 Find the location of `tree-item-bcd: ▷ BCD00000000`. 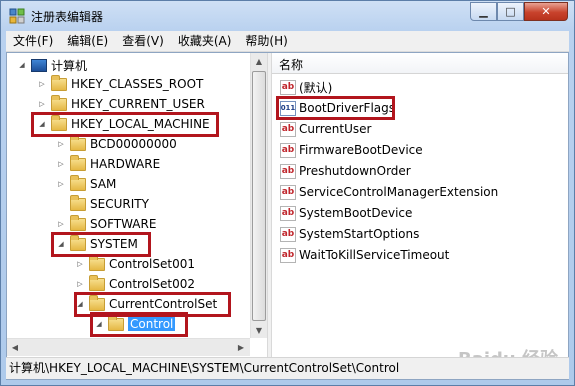

tree-item-bcd: ▷ BCD00000000 is located at coordinates (116, 143).